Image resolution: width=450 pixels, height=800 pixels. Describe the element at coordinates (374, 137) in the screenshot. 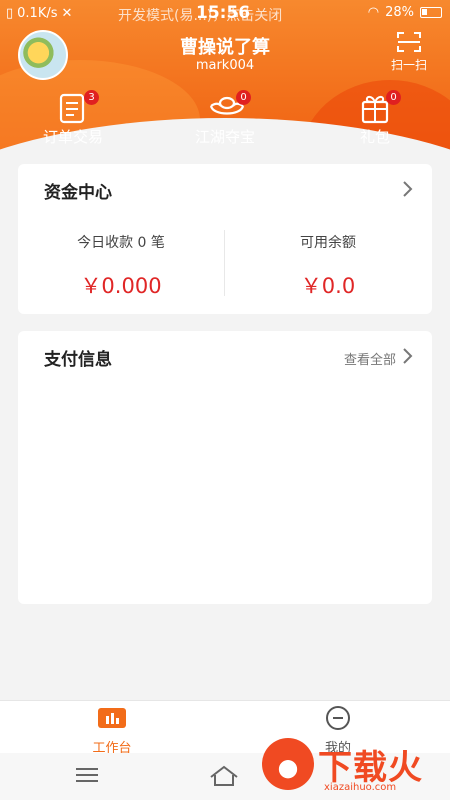

I see `quick-action-label: 礼包` at that location.